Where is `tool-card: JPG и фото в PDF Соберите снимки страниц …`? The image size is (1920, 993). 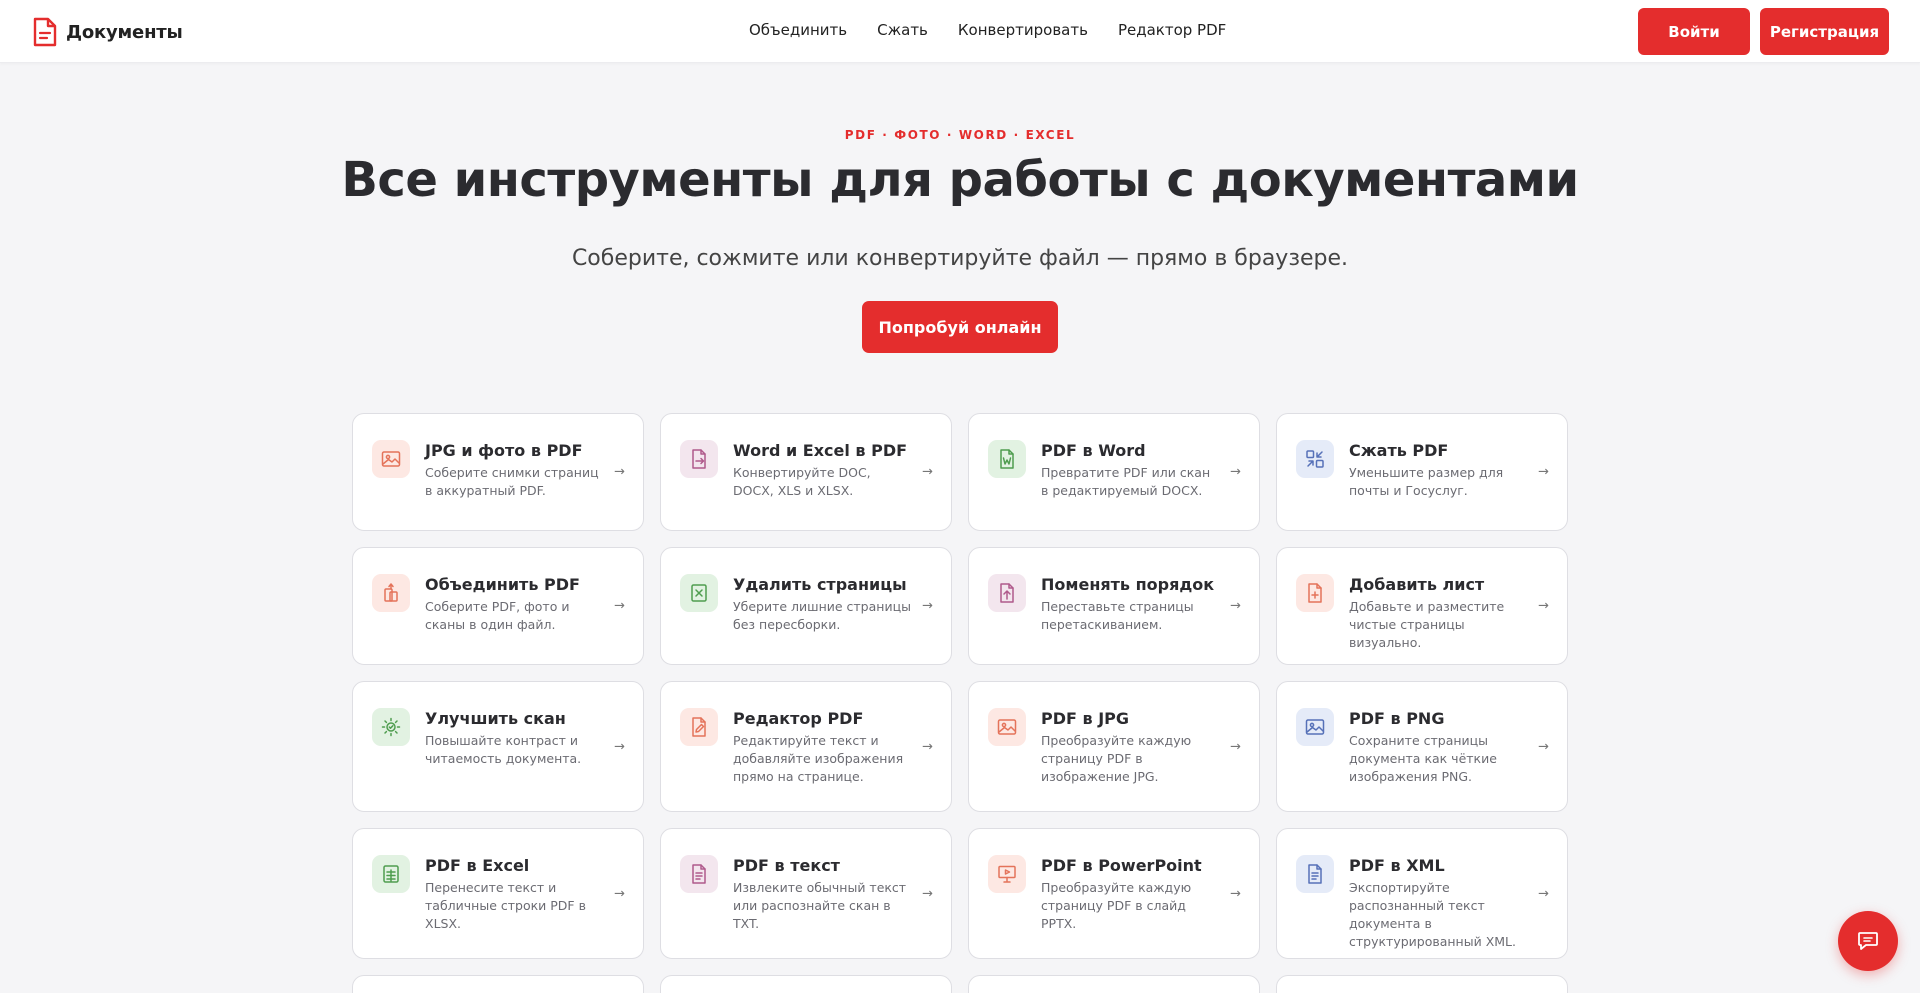
tool-card: JPG и фото в PDF Соберите снимки страниц … is located at coordinates (498, 472).